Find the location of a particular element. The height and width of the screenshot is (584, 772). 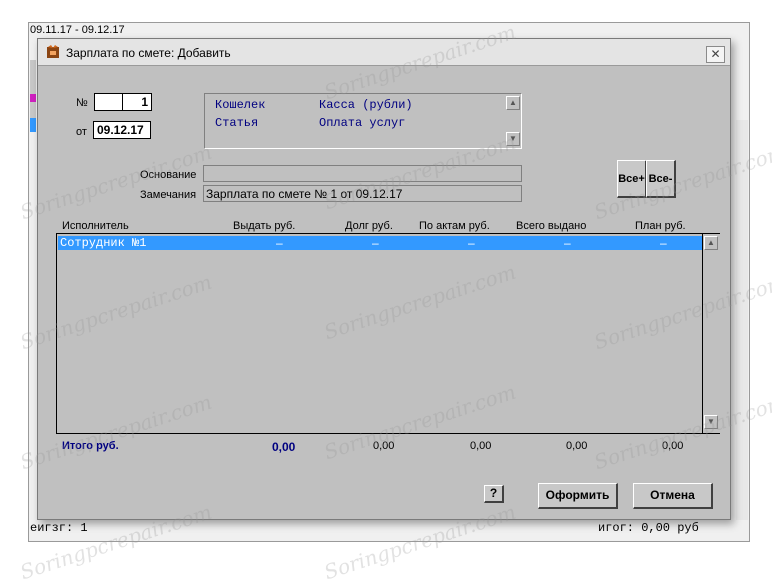

all-plus-button: Все+ is located at coordinates (632, 179).